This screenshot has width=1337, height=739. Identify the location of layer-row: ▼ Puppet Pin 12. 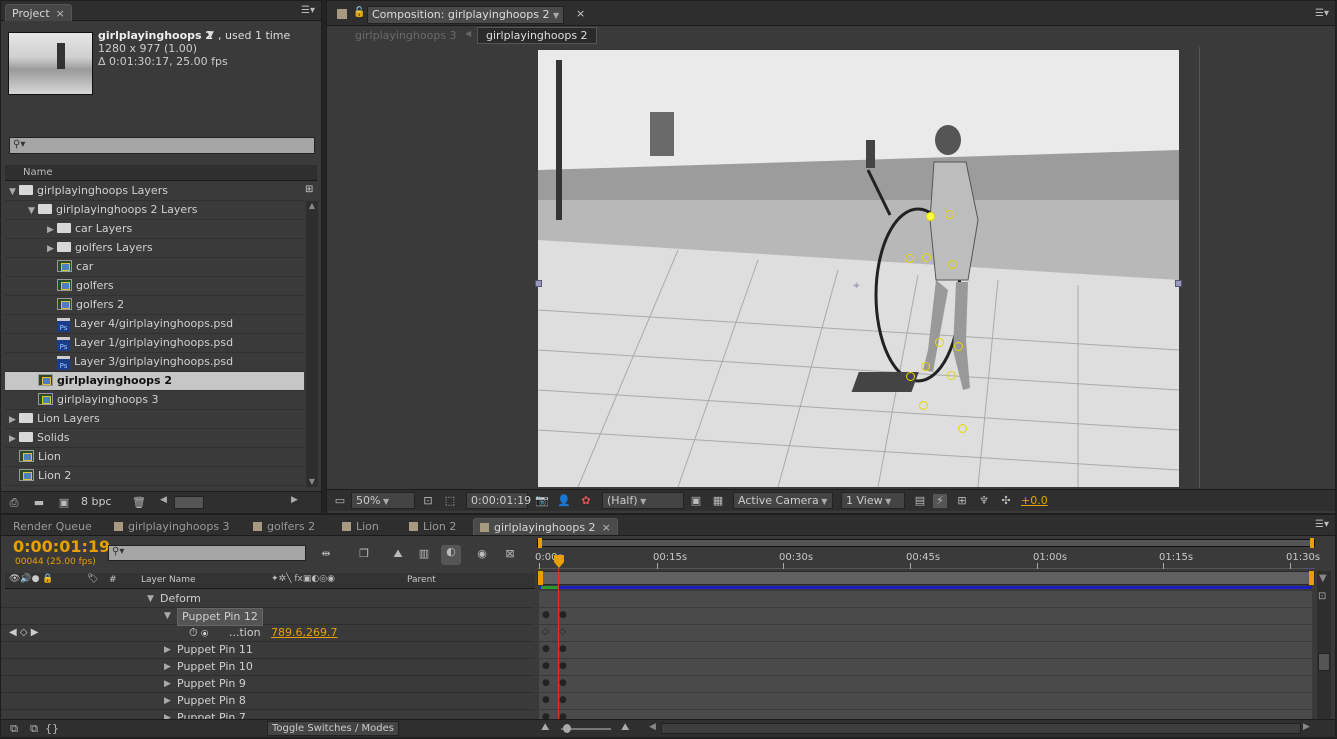
(267, 617).